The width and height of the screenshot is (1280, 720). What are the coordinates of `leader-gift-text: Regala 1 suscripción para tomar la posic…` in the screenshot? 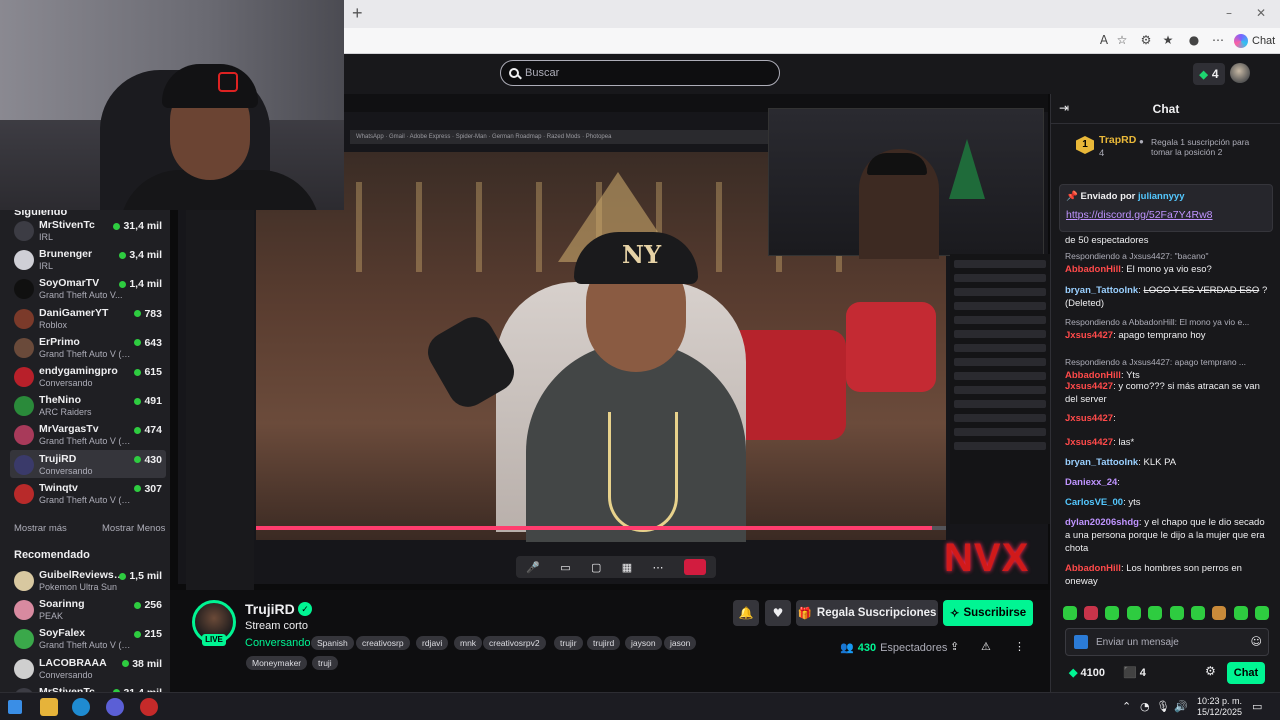 It's located at (1200, 147).